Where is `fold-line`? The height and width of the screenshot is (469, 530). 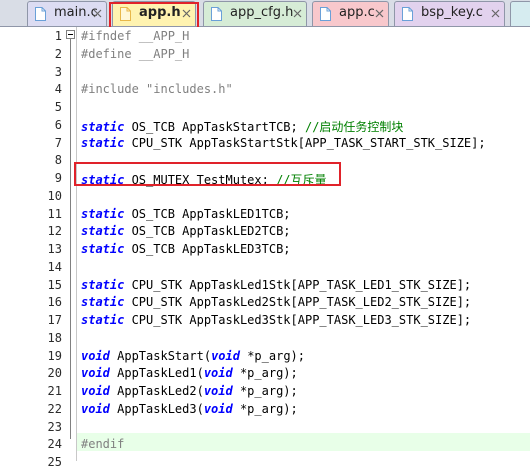
fold-line is located at coordinates (70, 238).